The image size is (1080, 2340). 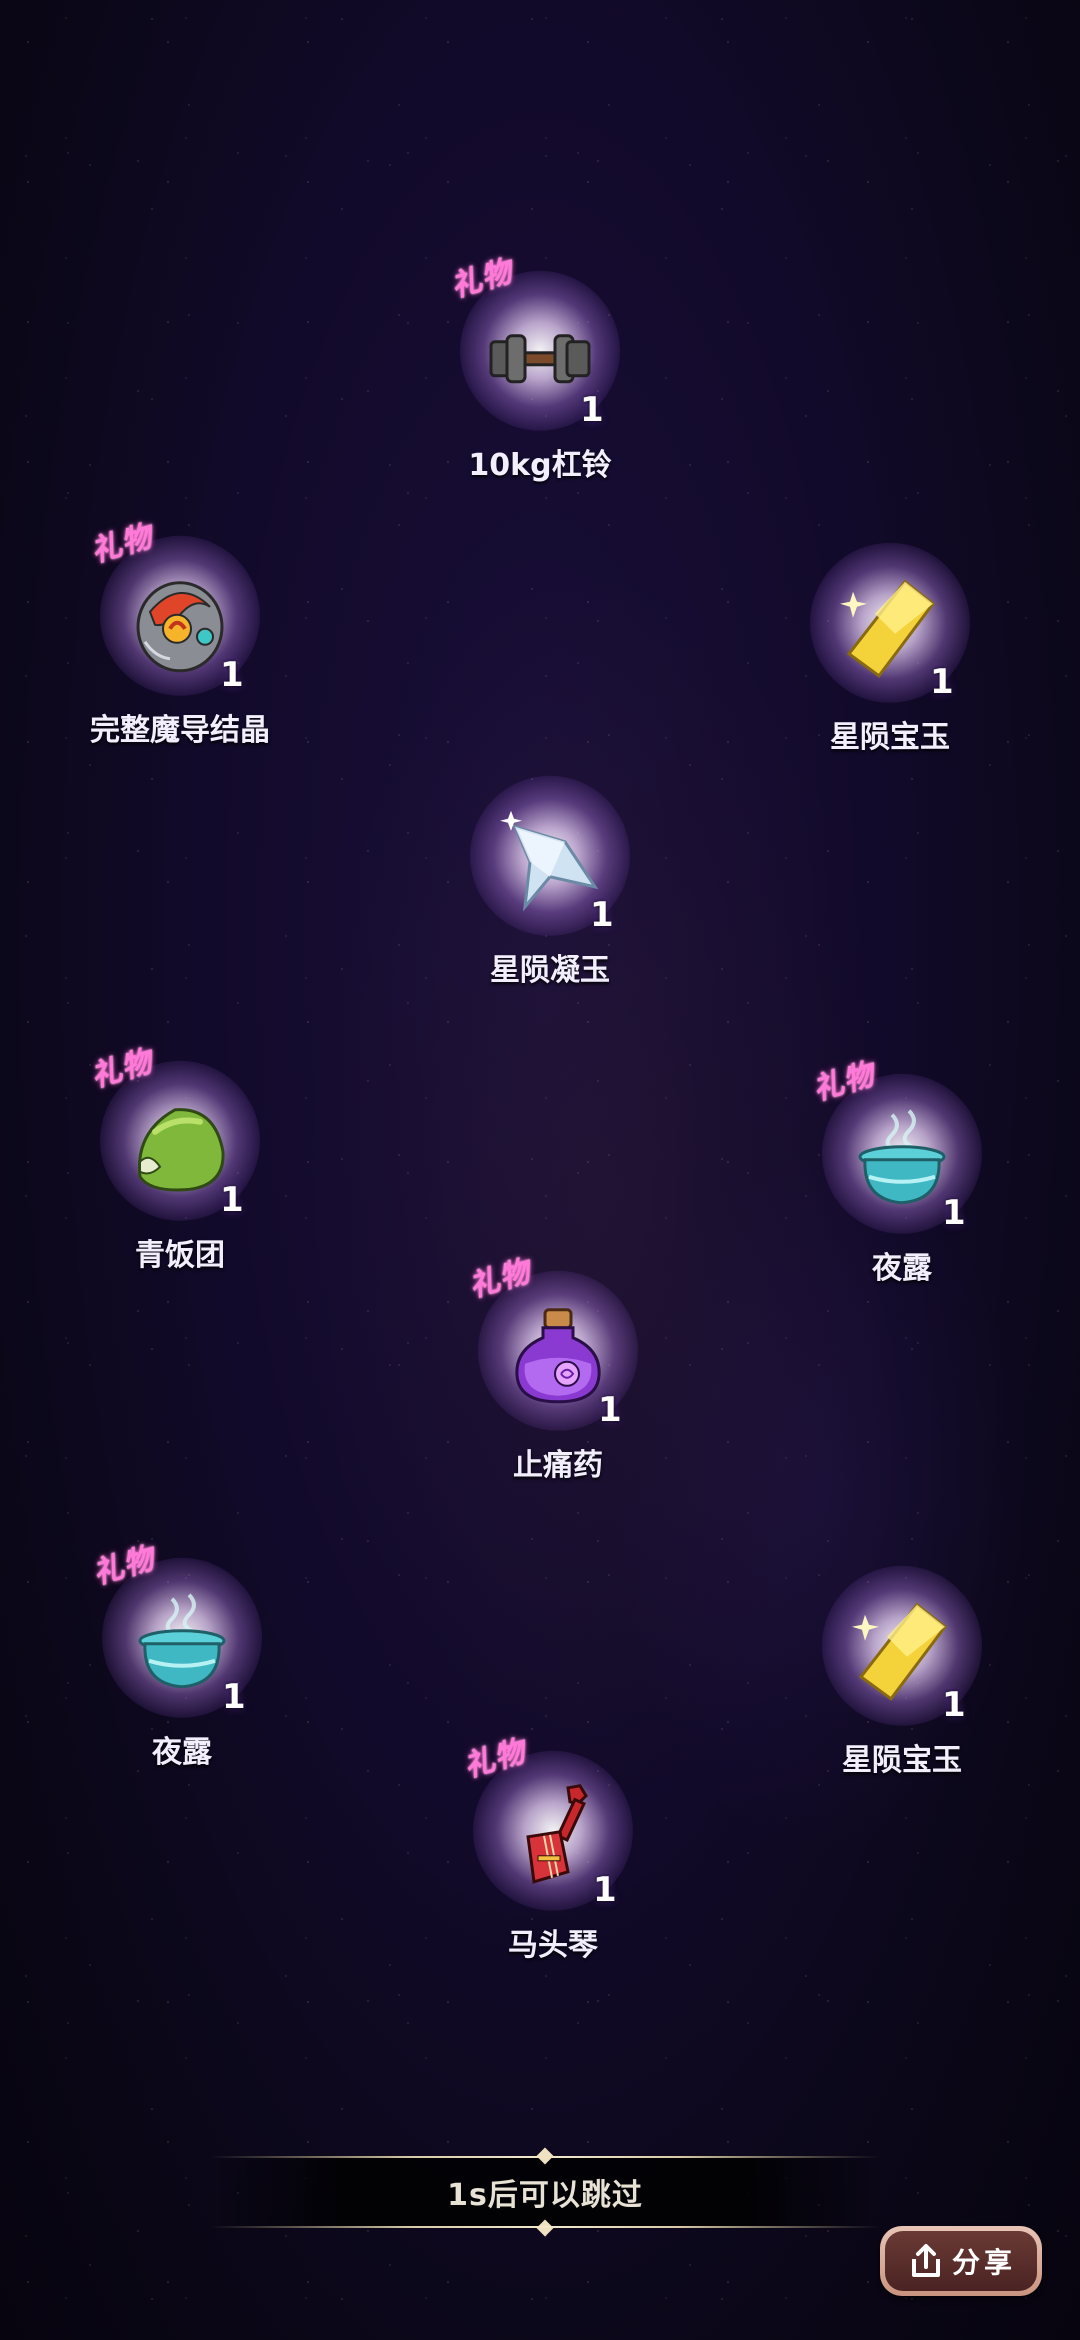 What do you see at coordinates (180, 1255) in the screenshot?
I see `reward-name: 青饭团` at bounding box center [180, 1255].